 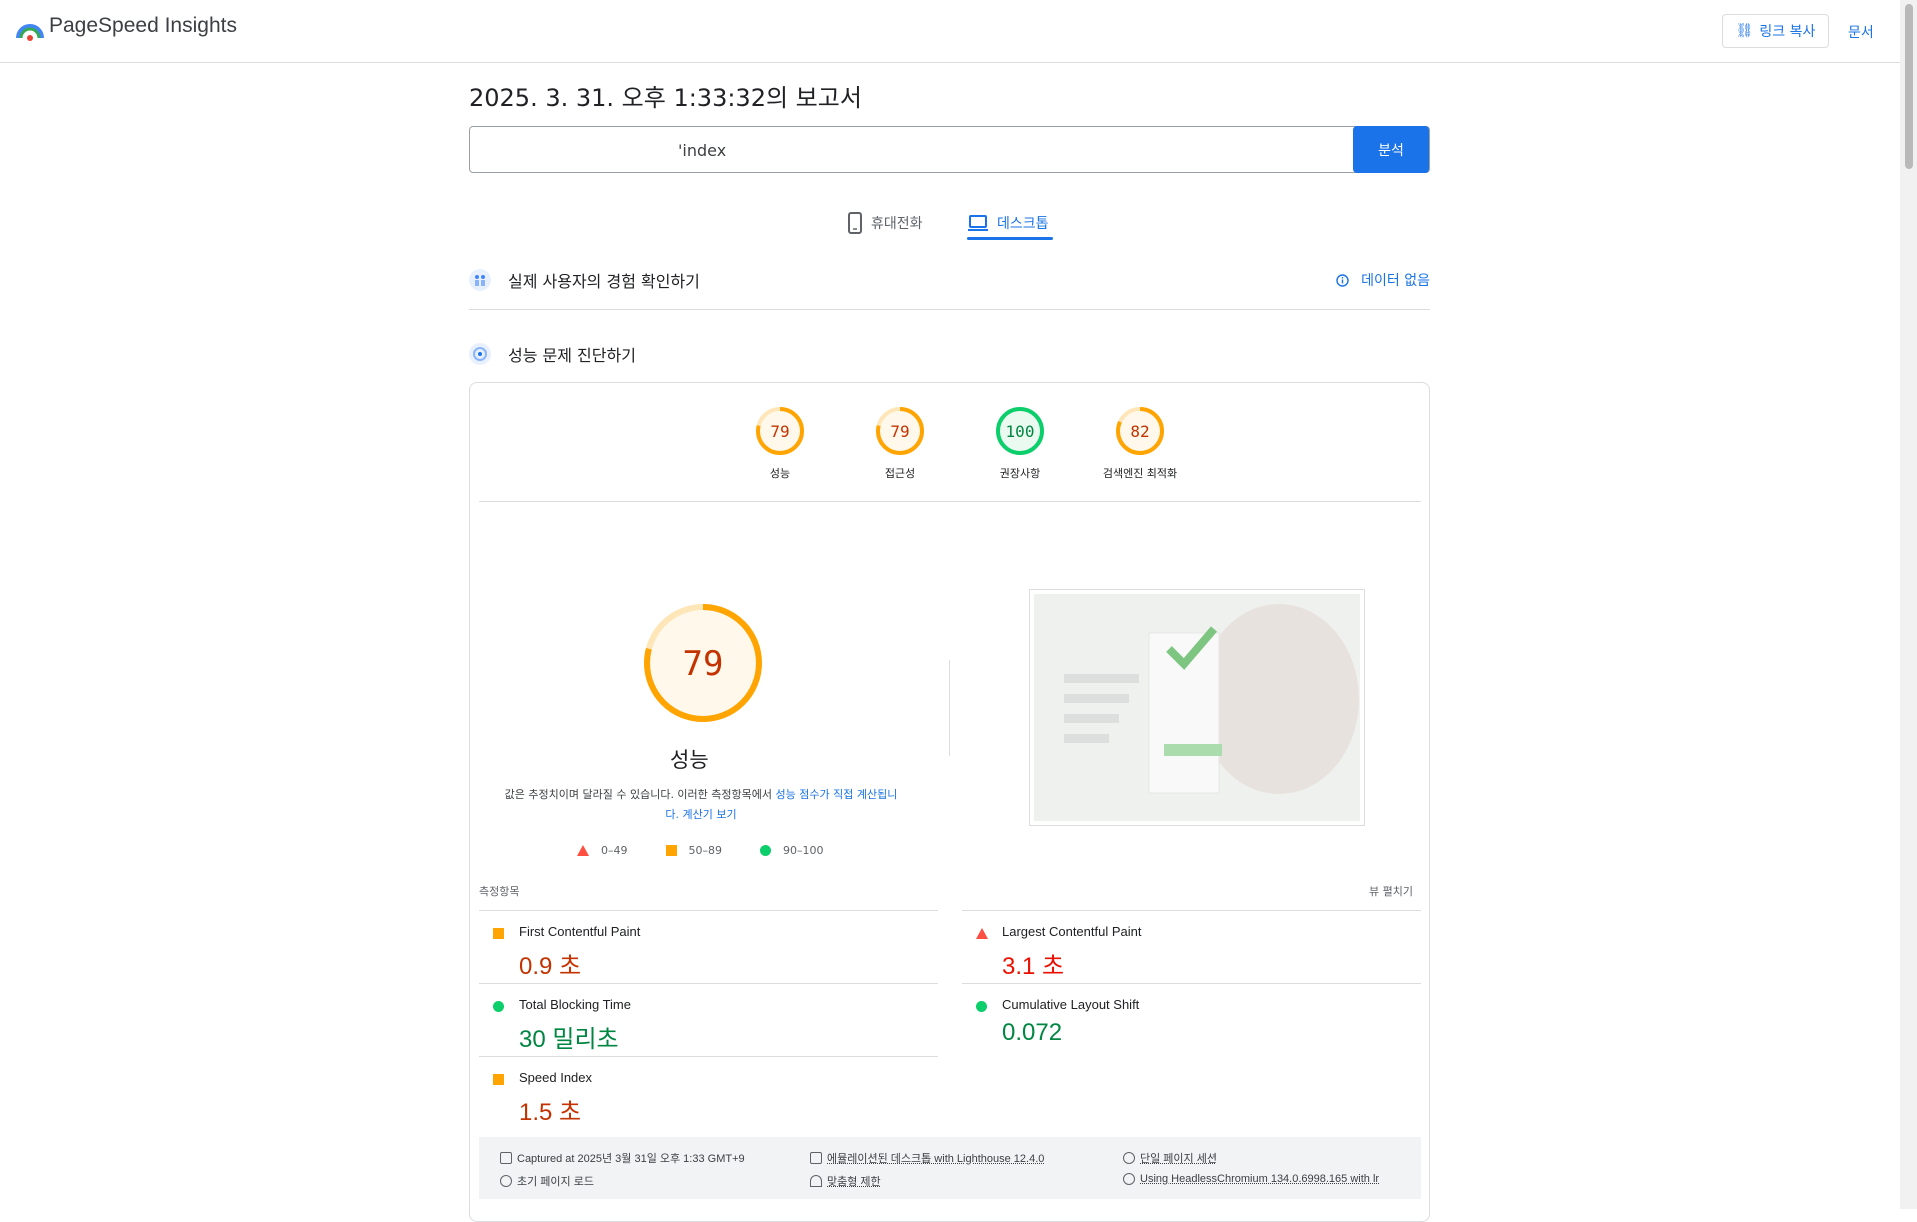 What do you see at coordinates (710, 814) in the screenshot?
I see `calculator-link: 계산기 보기` at bounding box center [710, 814].